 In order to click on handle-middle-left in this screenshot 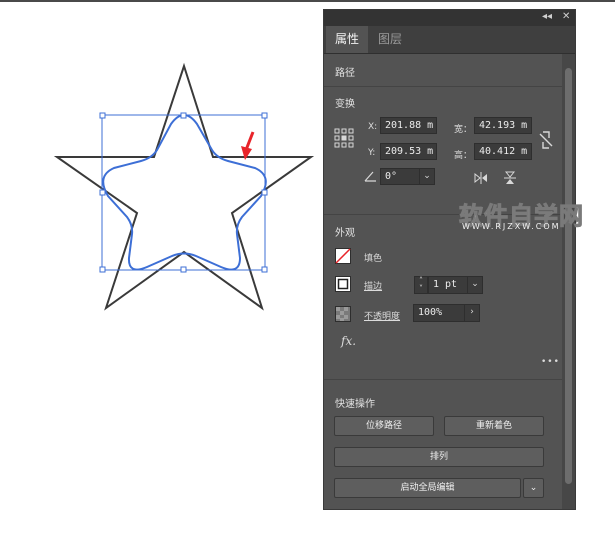, I will do `click(102, 192)`.